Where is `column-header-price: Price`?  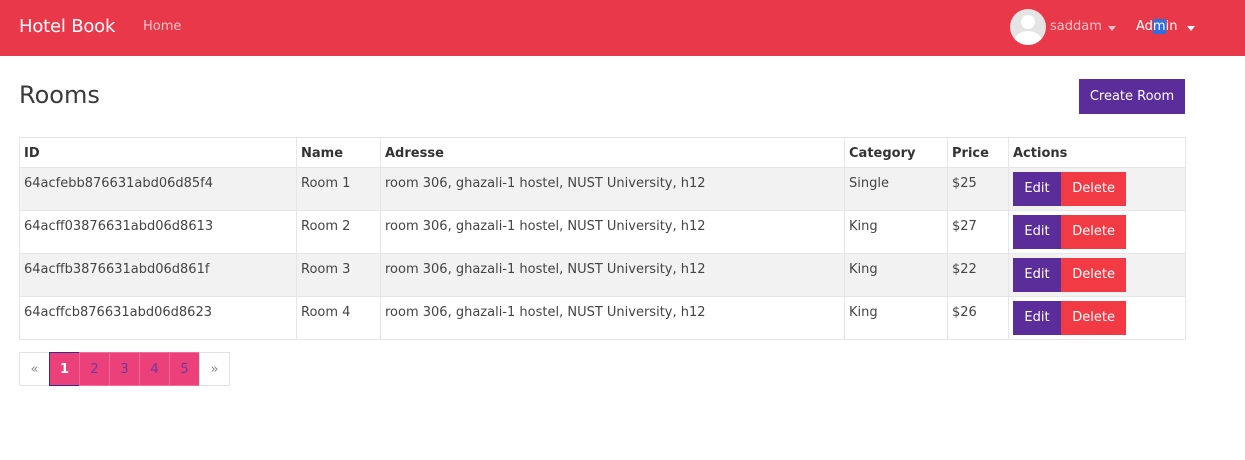 column-header-price: Price is located at coordinates (978, 152).